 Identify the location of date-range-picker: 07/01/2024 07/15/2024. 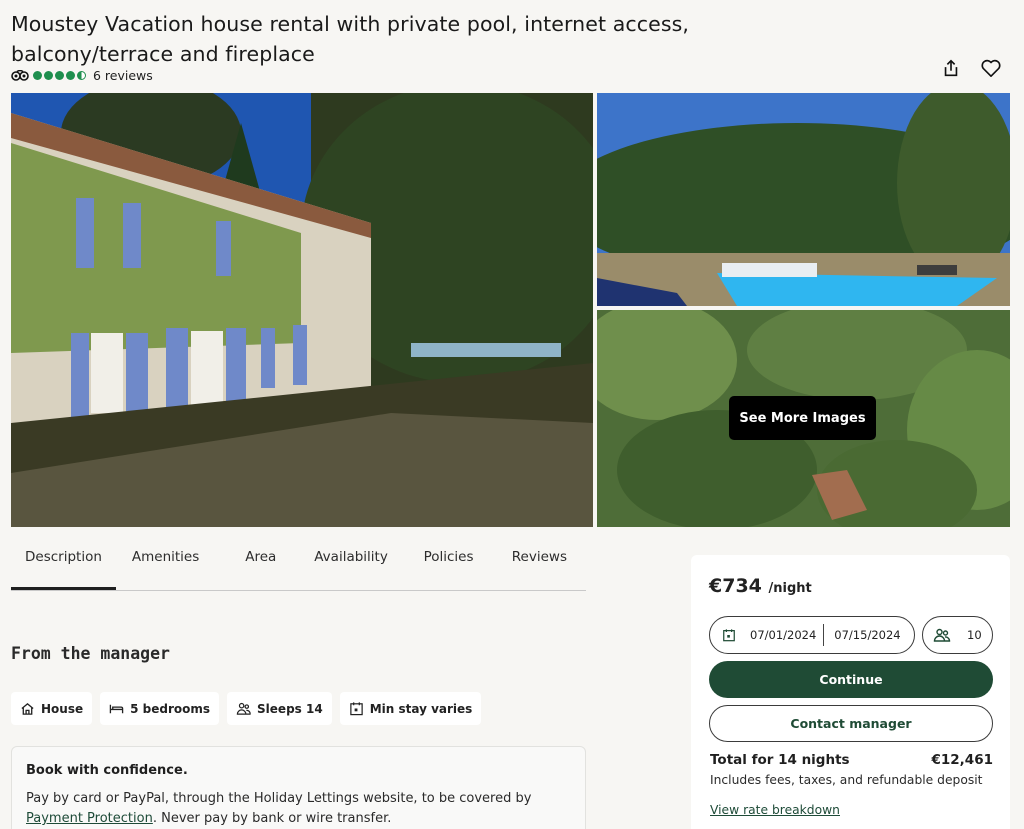
(812, 635).